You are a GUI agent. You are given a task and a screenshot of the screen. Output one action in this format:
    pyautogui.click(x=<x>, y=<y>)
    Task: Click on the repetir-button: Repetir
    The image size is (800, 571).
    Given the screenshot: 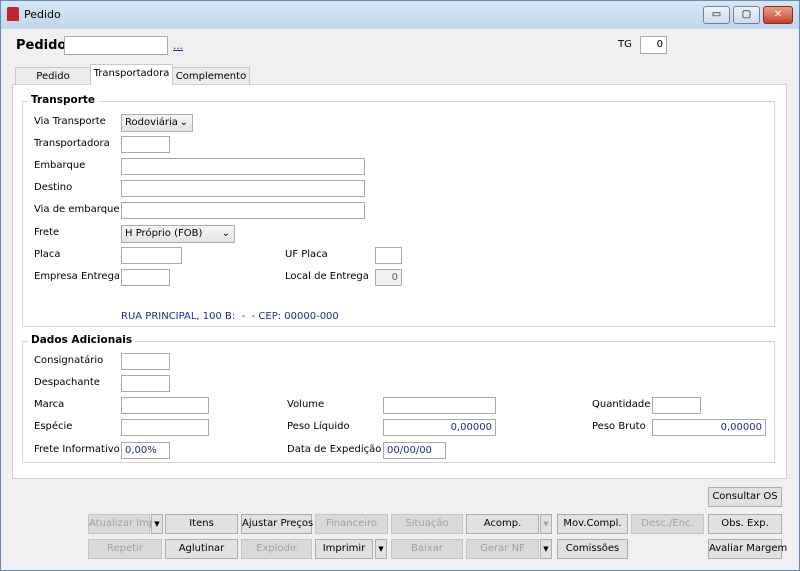 What is the action you would take?
    pyautogui.click(x=125, y=549)
    